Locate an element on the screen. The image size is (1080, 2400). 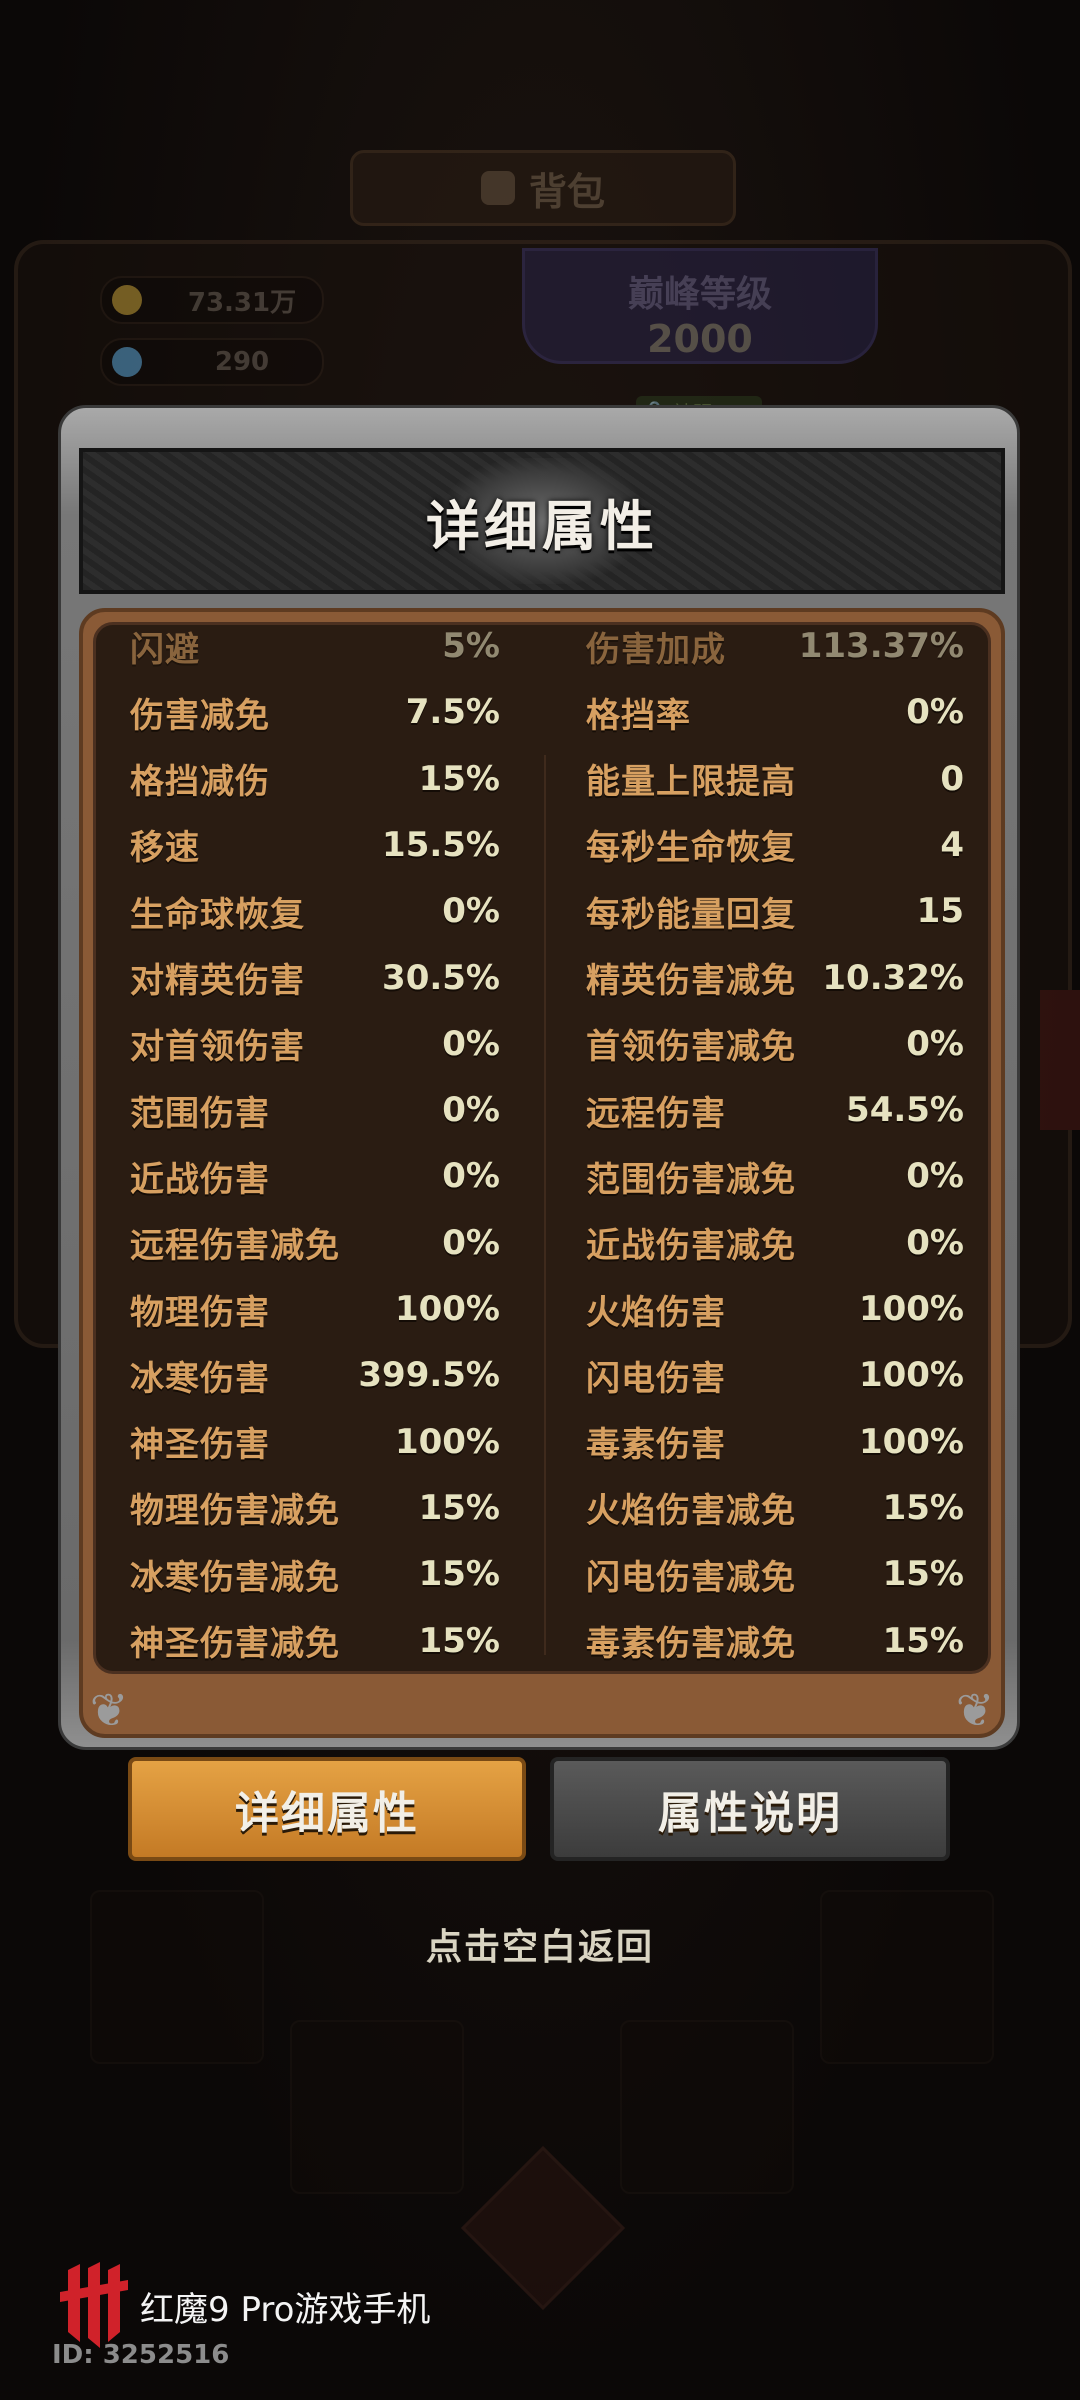
attribute-row: 远程伤害减免 0% 近战伤害减免 0% is located at coordinates (542, 1243).